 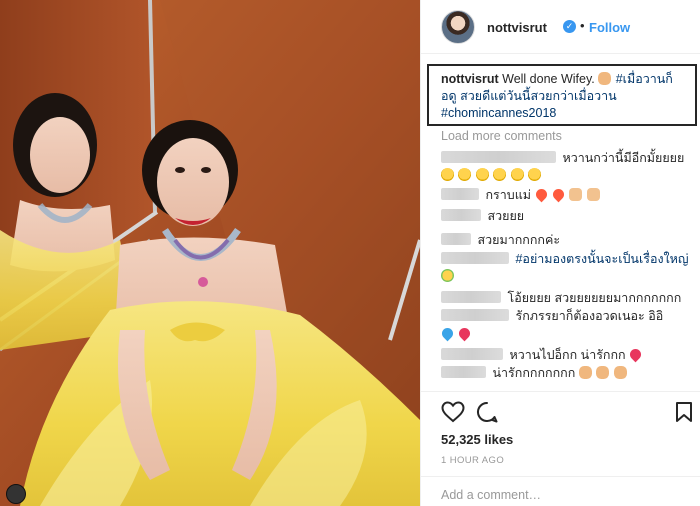 I want to click on load-more-comments-link: Load more comments, so click(x=501, y=136).